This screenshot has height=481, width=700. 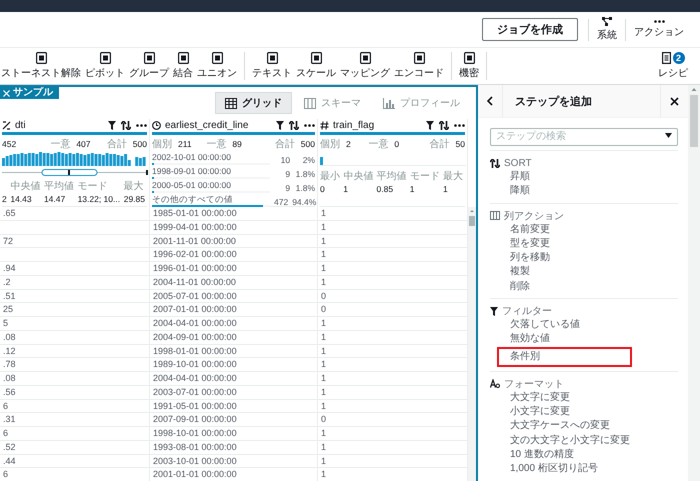 I want to click on step-item: 昇順, so click(x=510, y=177).